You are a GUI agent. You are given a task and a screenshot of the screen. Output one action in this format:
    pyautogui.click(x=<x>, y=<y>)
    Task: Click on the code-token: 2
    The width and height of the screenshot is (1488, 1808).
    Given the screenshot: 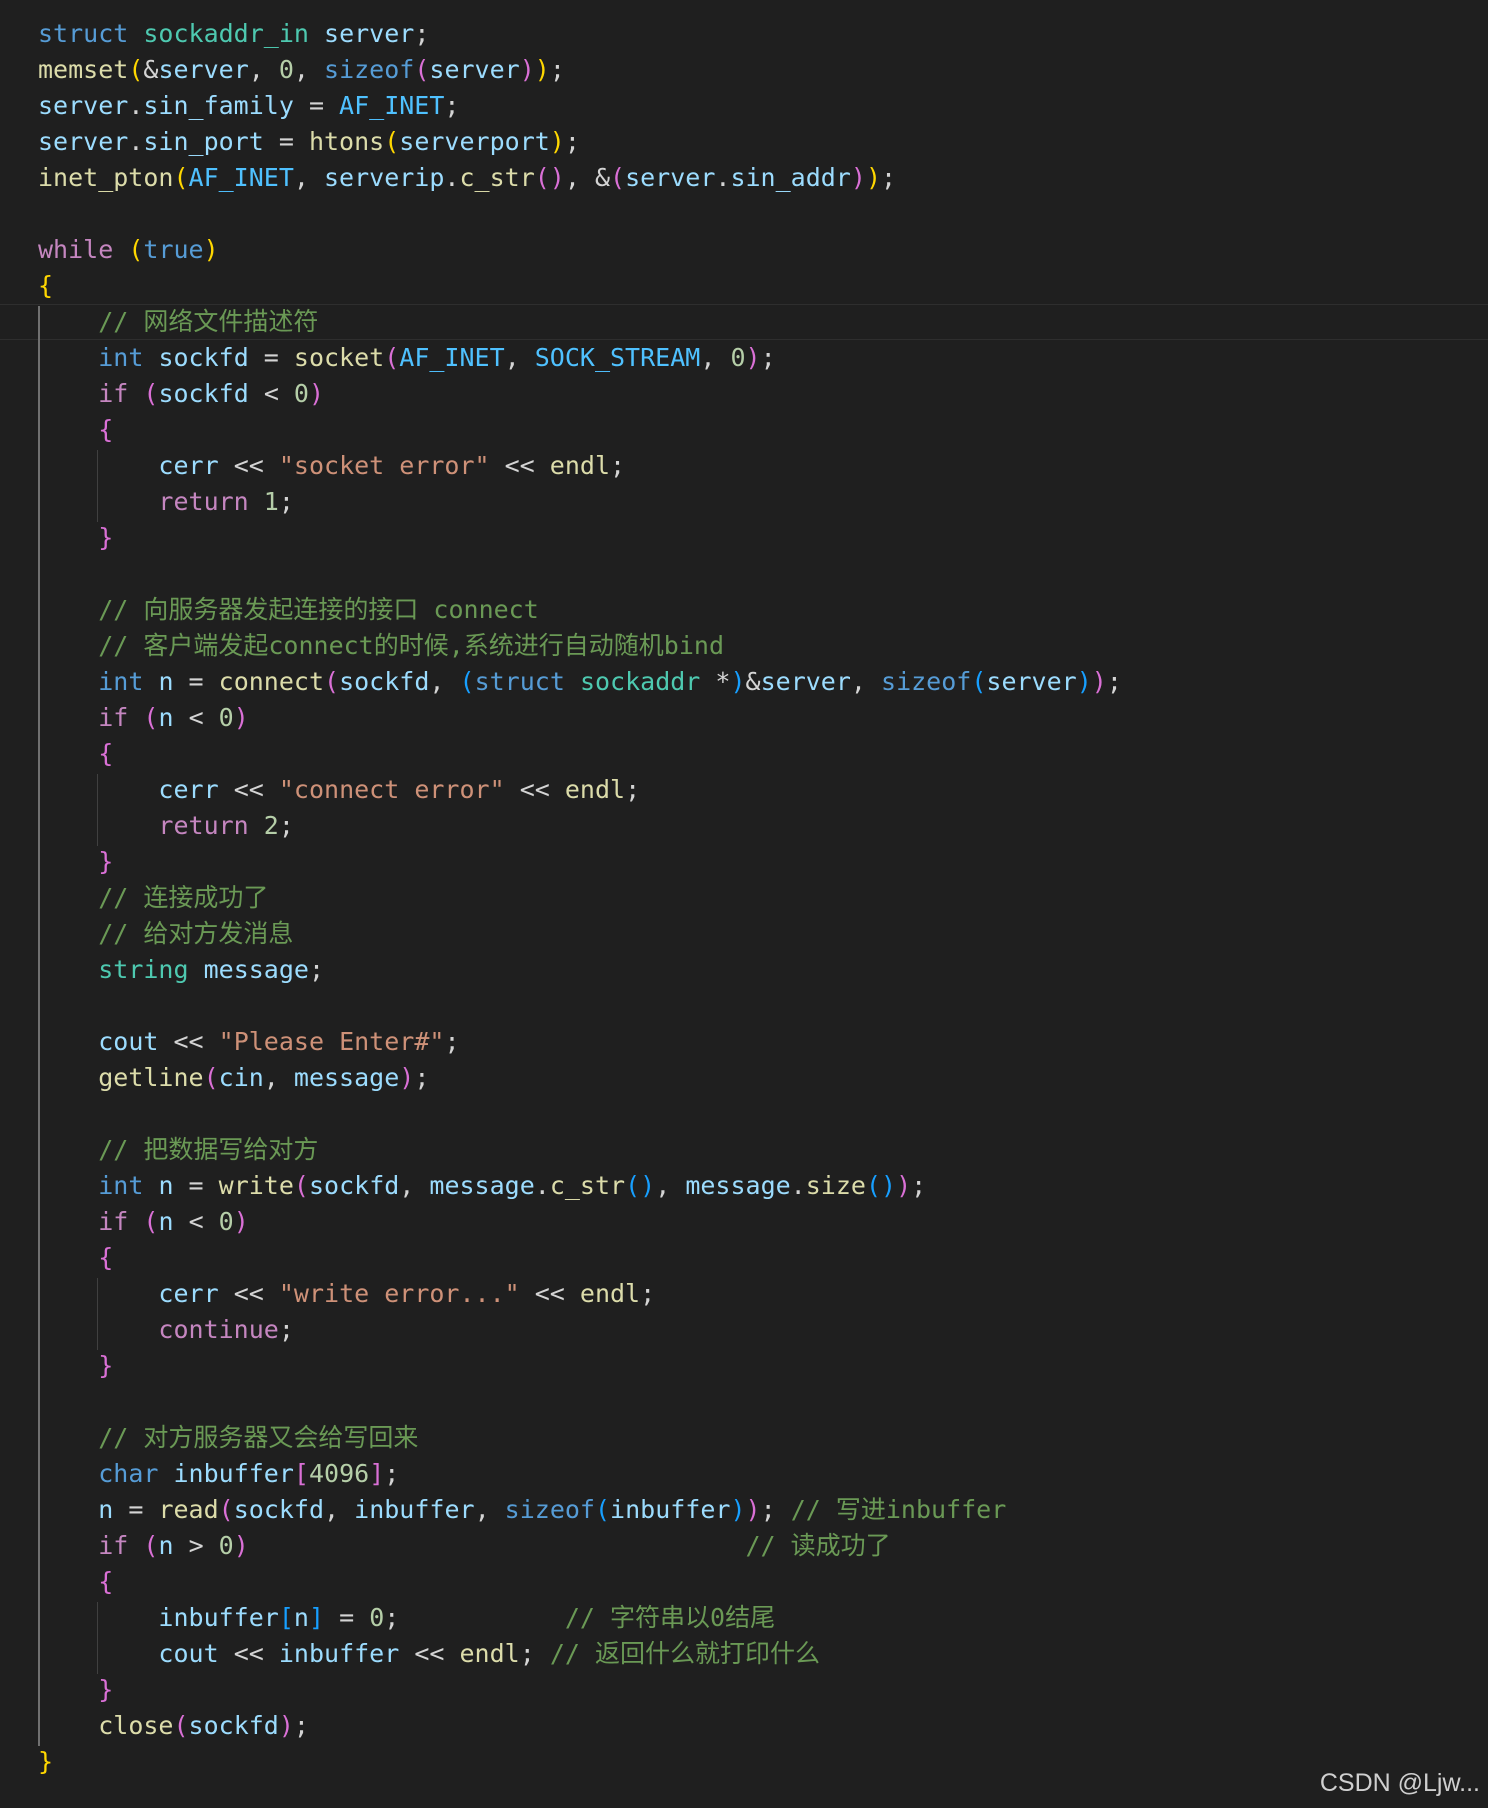 What is the action you would take?
    pyautogui.click(x=271, y=825)
    